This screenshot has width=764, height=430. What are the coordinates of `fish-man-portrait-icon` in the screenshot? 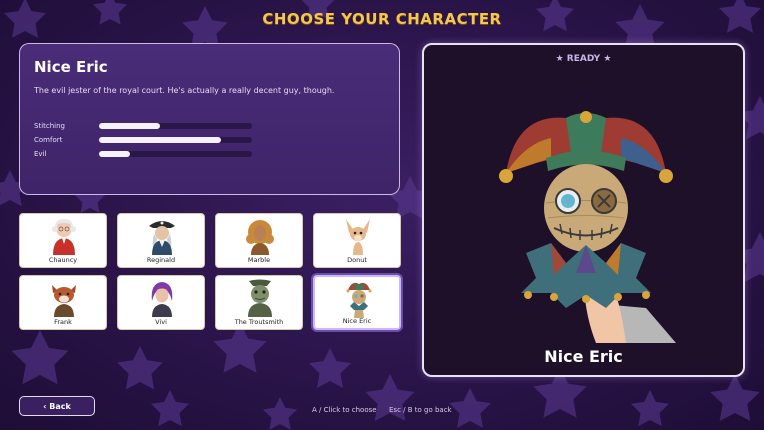 It's located at (260, 298).